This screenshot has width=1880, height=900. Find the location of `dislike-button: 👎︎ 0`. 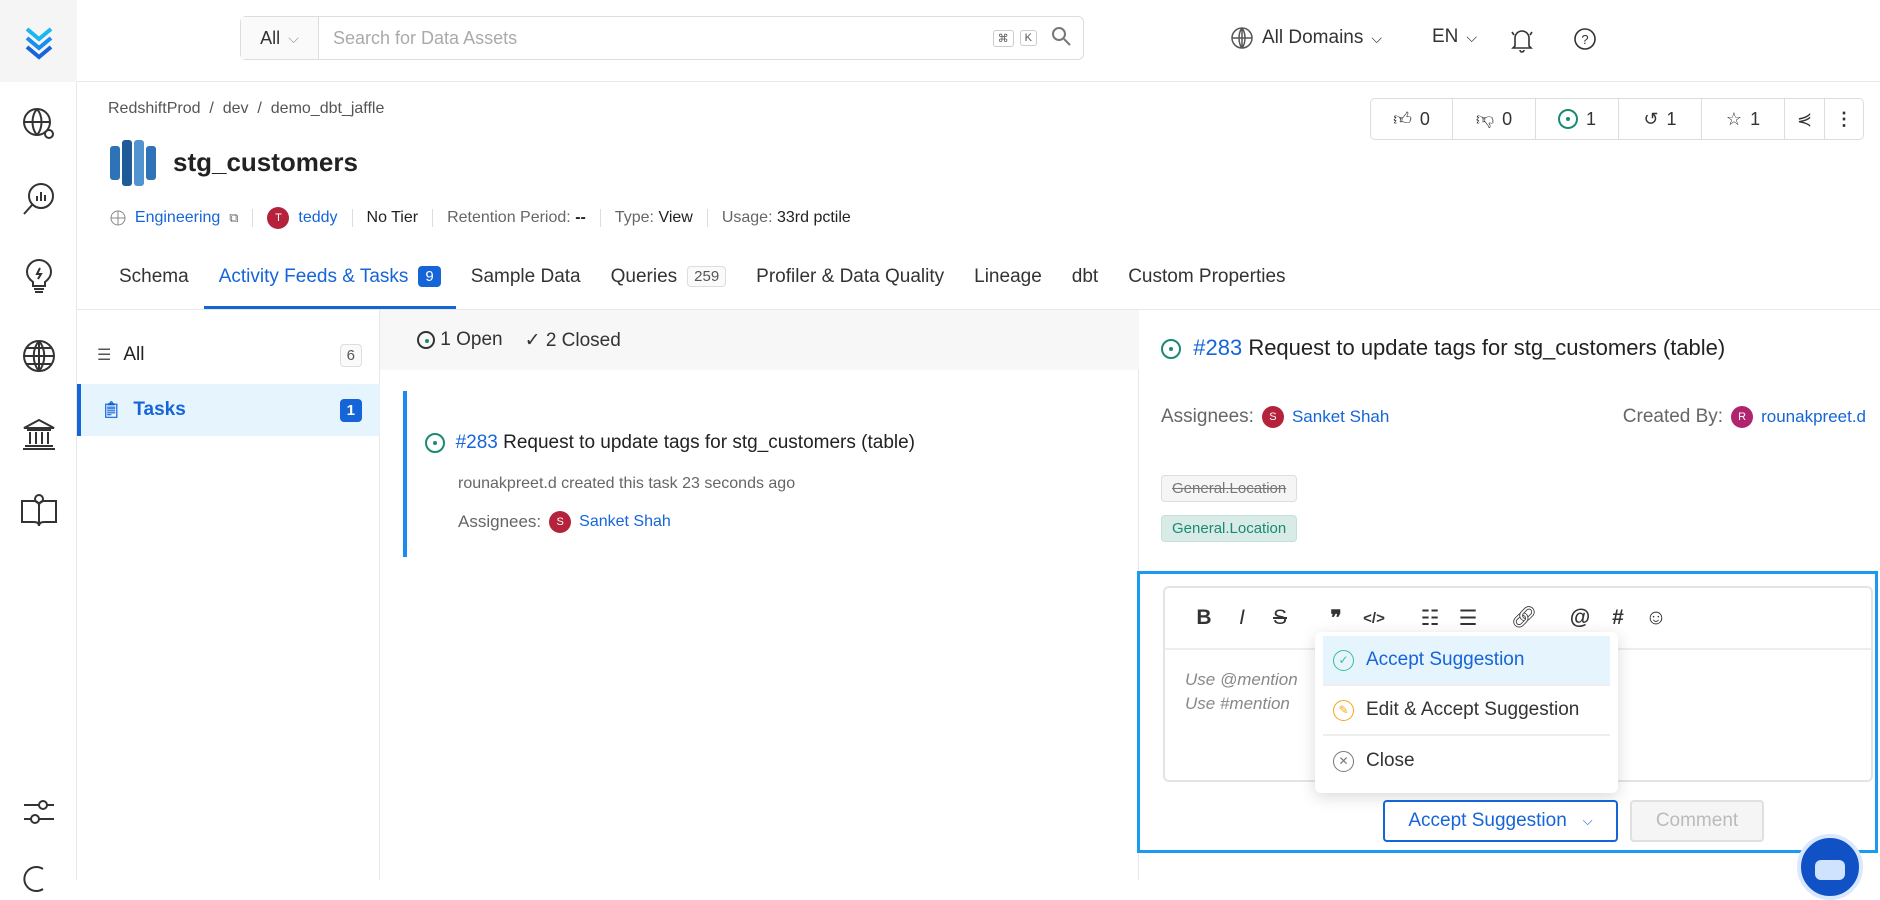

dislike-button: 👎︎ 0 is located at coordinates (1494, 119).